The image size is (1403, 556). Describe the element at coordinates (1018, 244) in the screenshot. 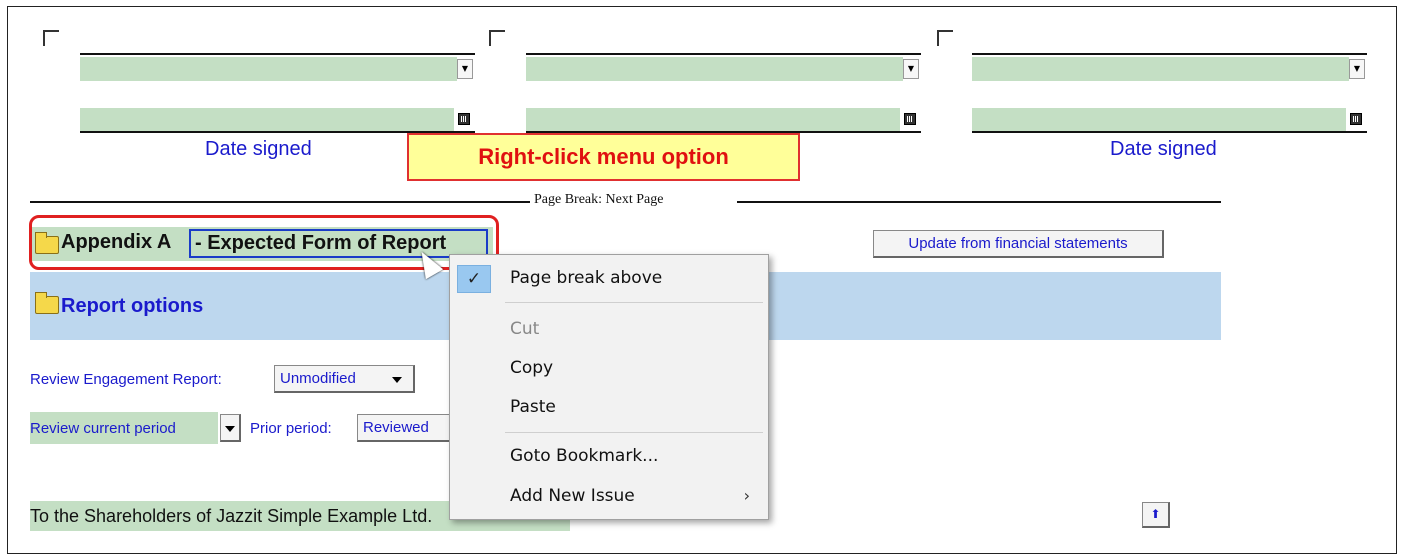

I see `update-from-financial-statements-button: Update from financial statements` at that location.